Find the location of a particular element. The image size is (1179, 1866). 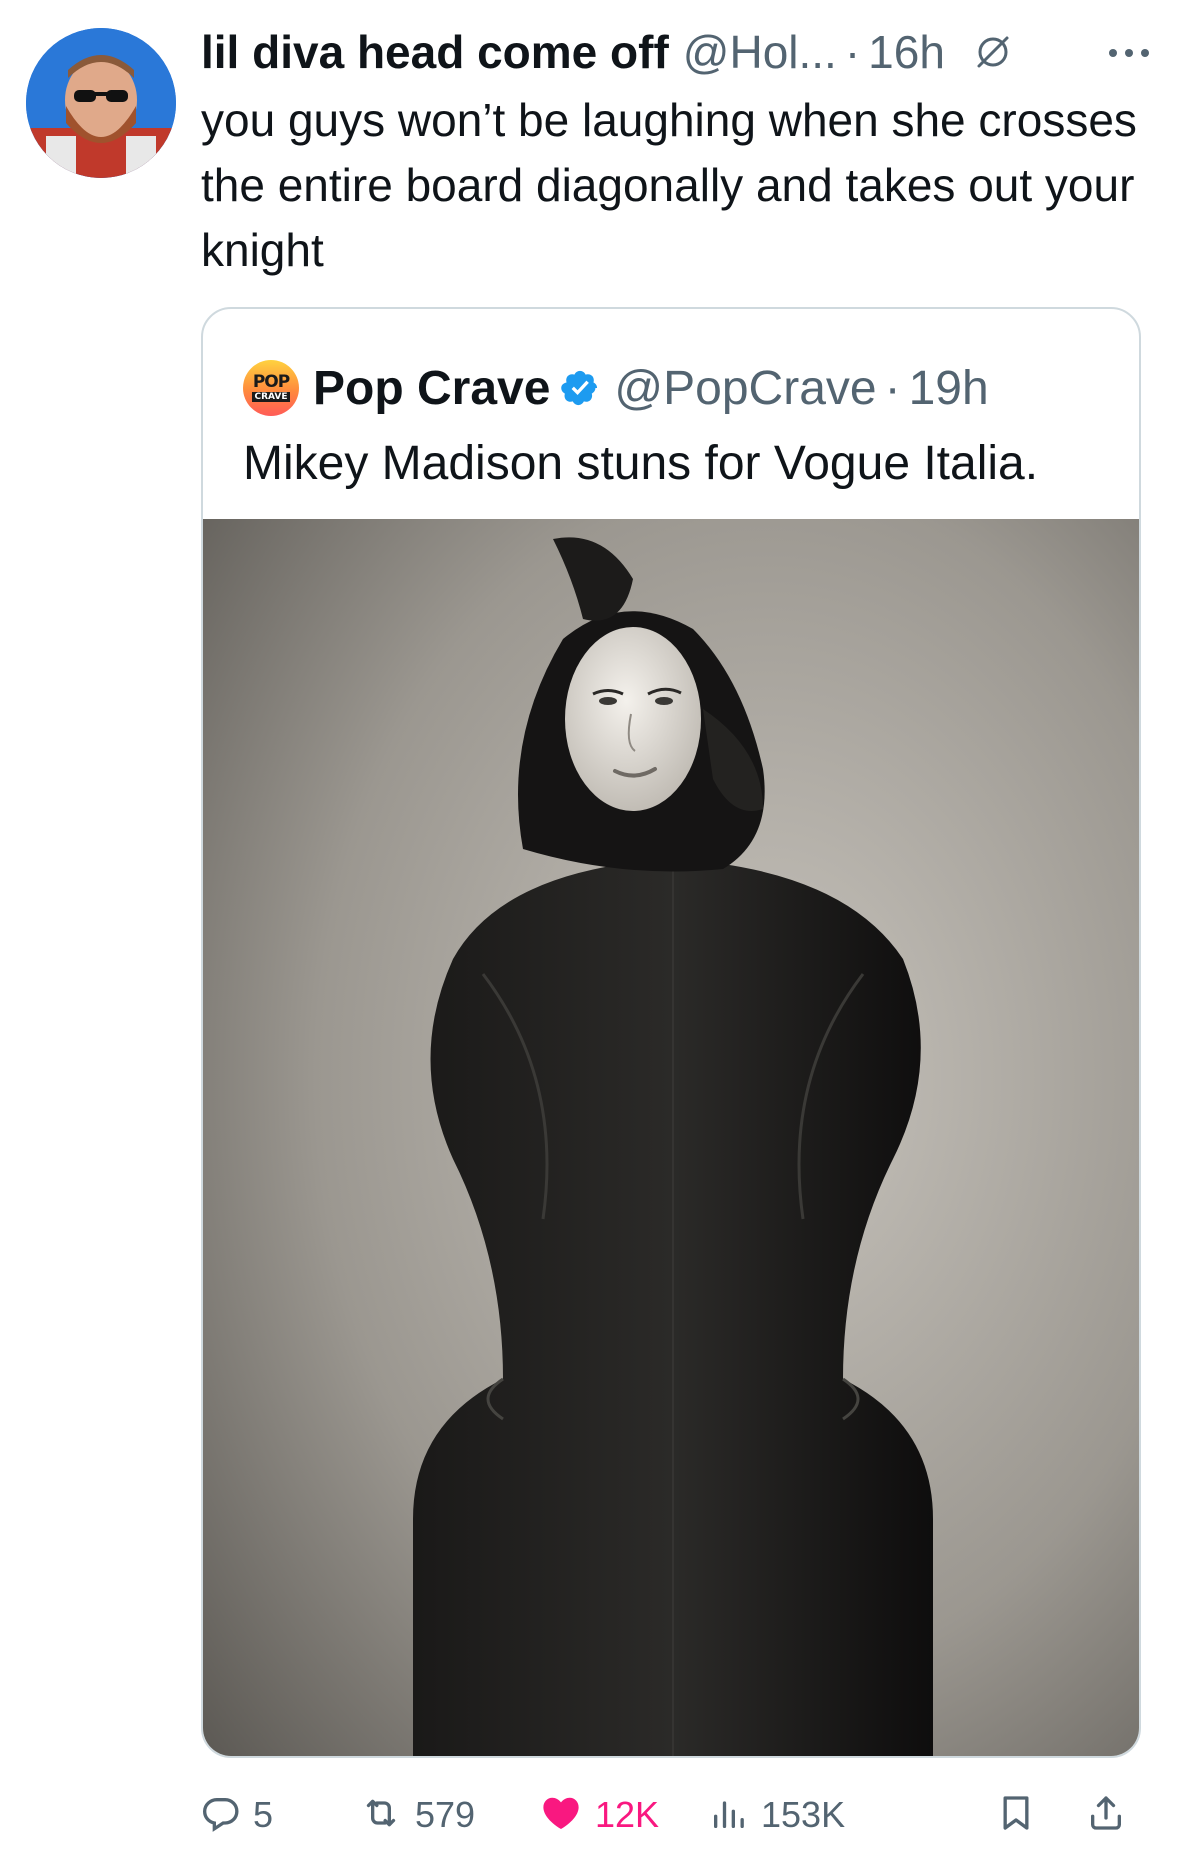

views-icon is located at coordinates (729, 1815).